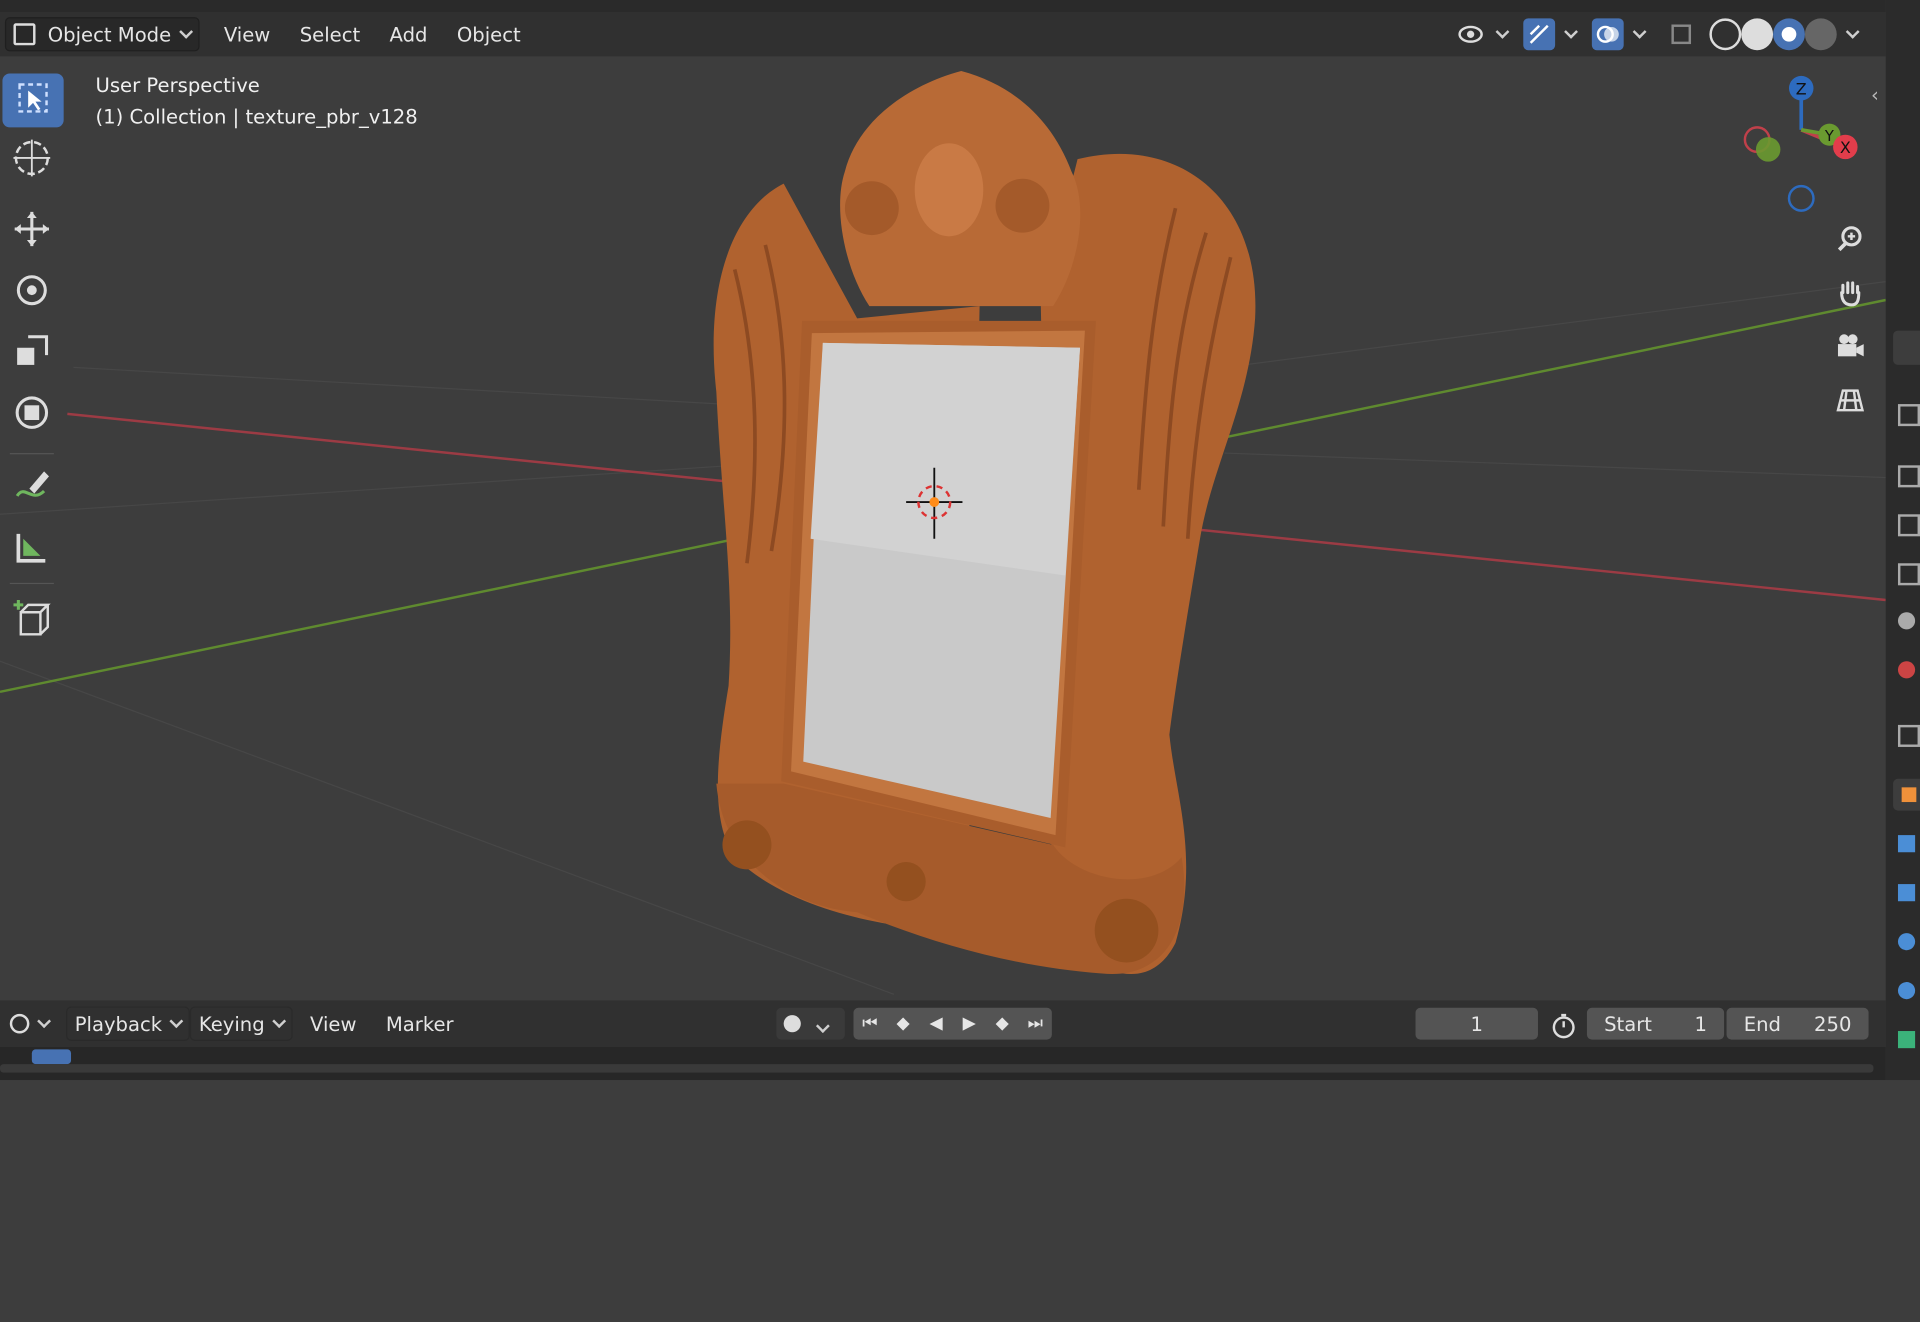  I want to click on menu-add: Add, so click(408, 34).